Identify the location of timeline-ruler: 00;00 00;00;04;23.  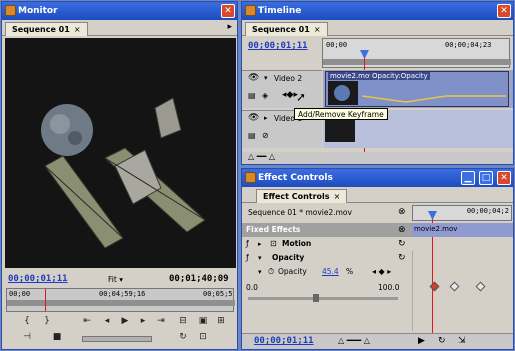
(416, 53).